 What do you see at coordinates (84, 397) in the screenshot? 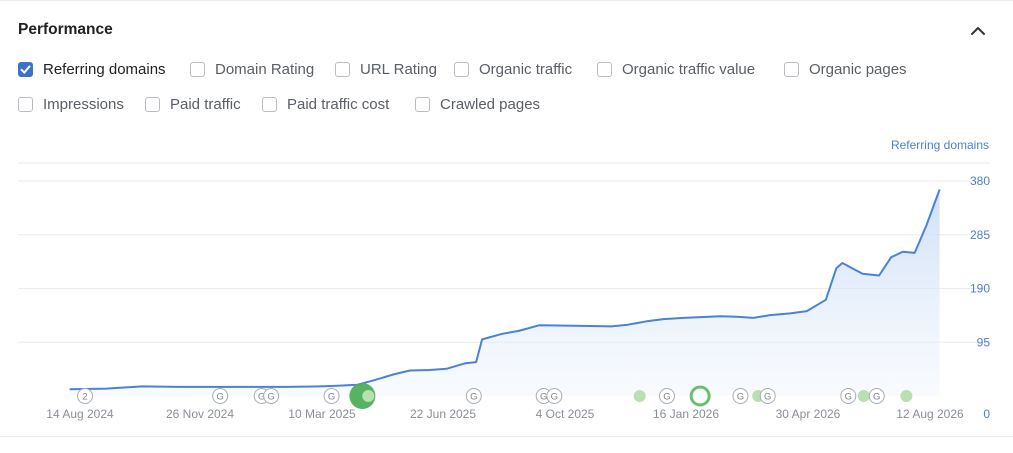
I see `google-update-marker-label: 2` at bounding box center [84, 397].